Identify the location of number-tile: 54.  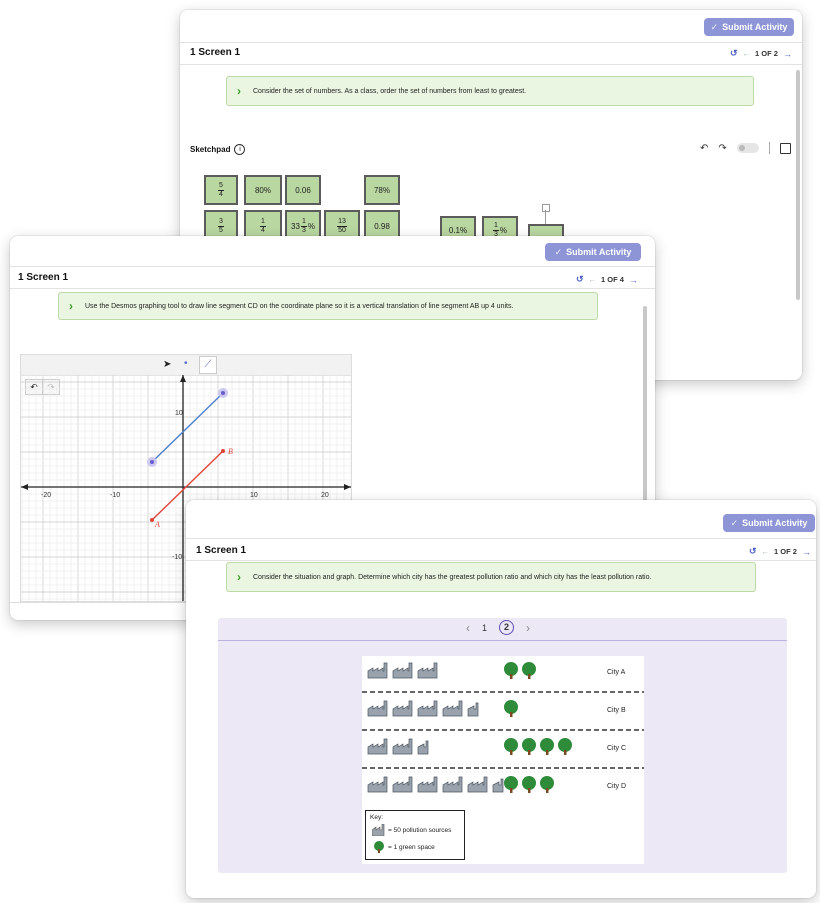
(221, 190).